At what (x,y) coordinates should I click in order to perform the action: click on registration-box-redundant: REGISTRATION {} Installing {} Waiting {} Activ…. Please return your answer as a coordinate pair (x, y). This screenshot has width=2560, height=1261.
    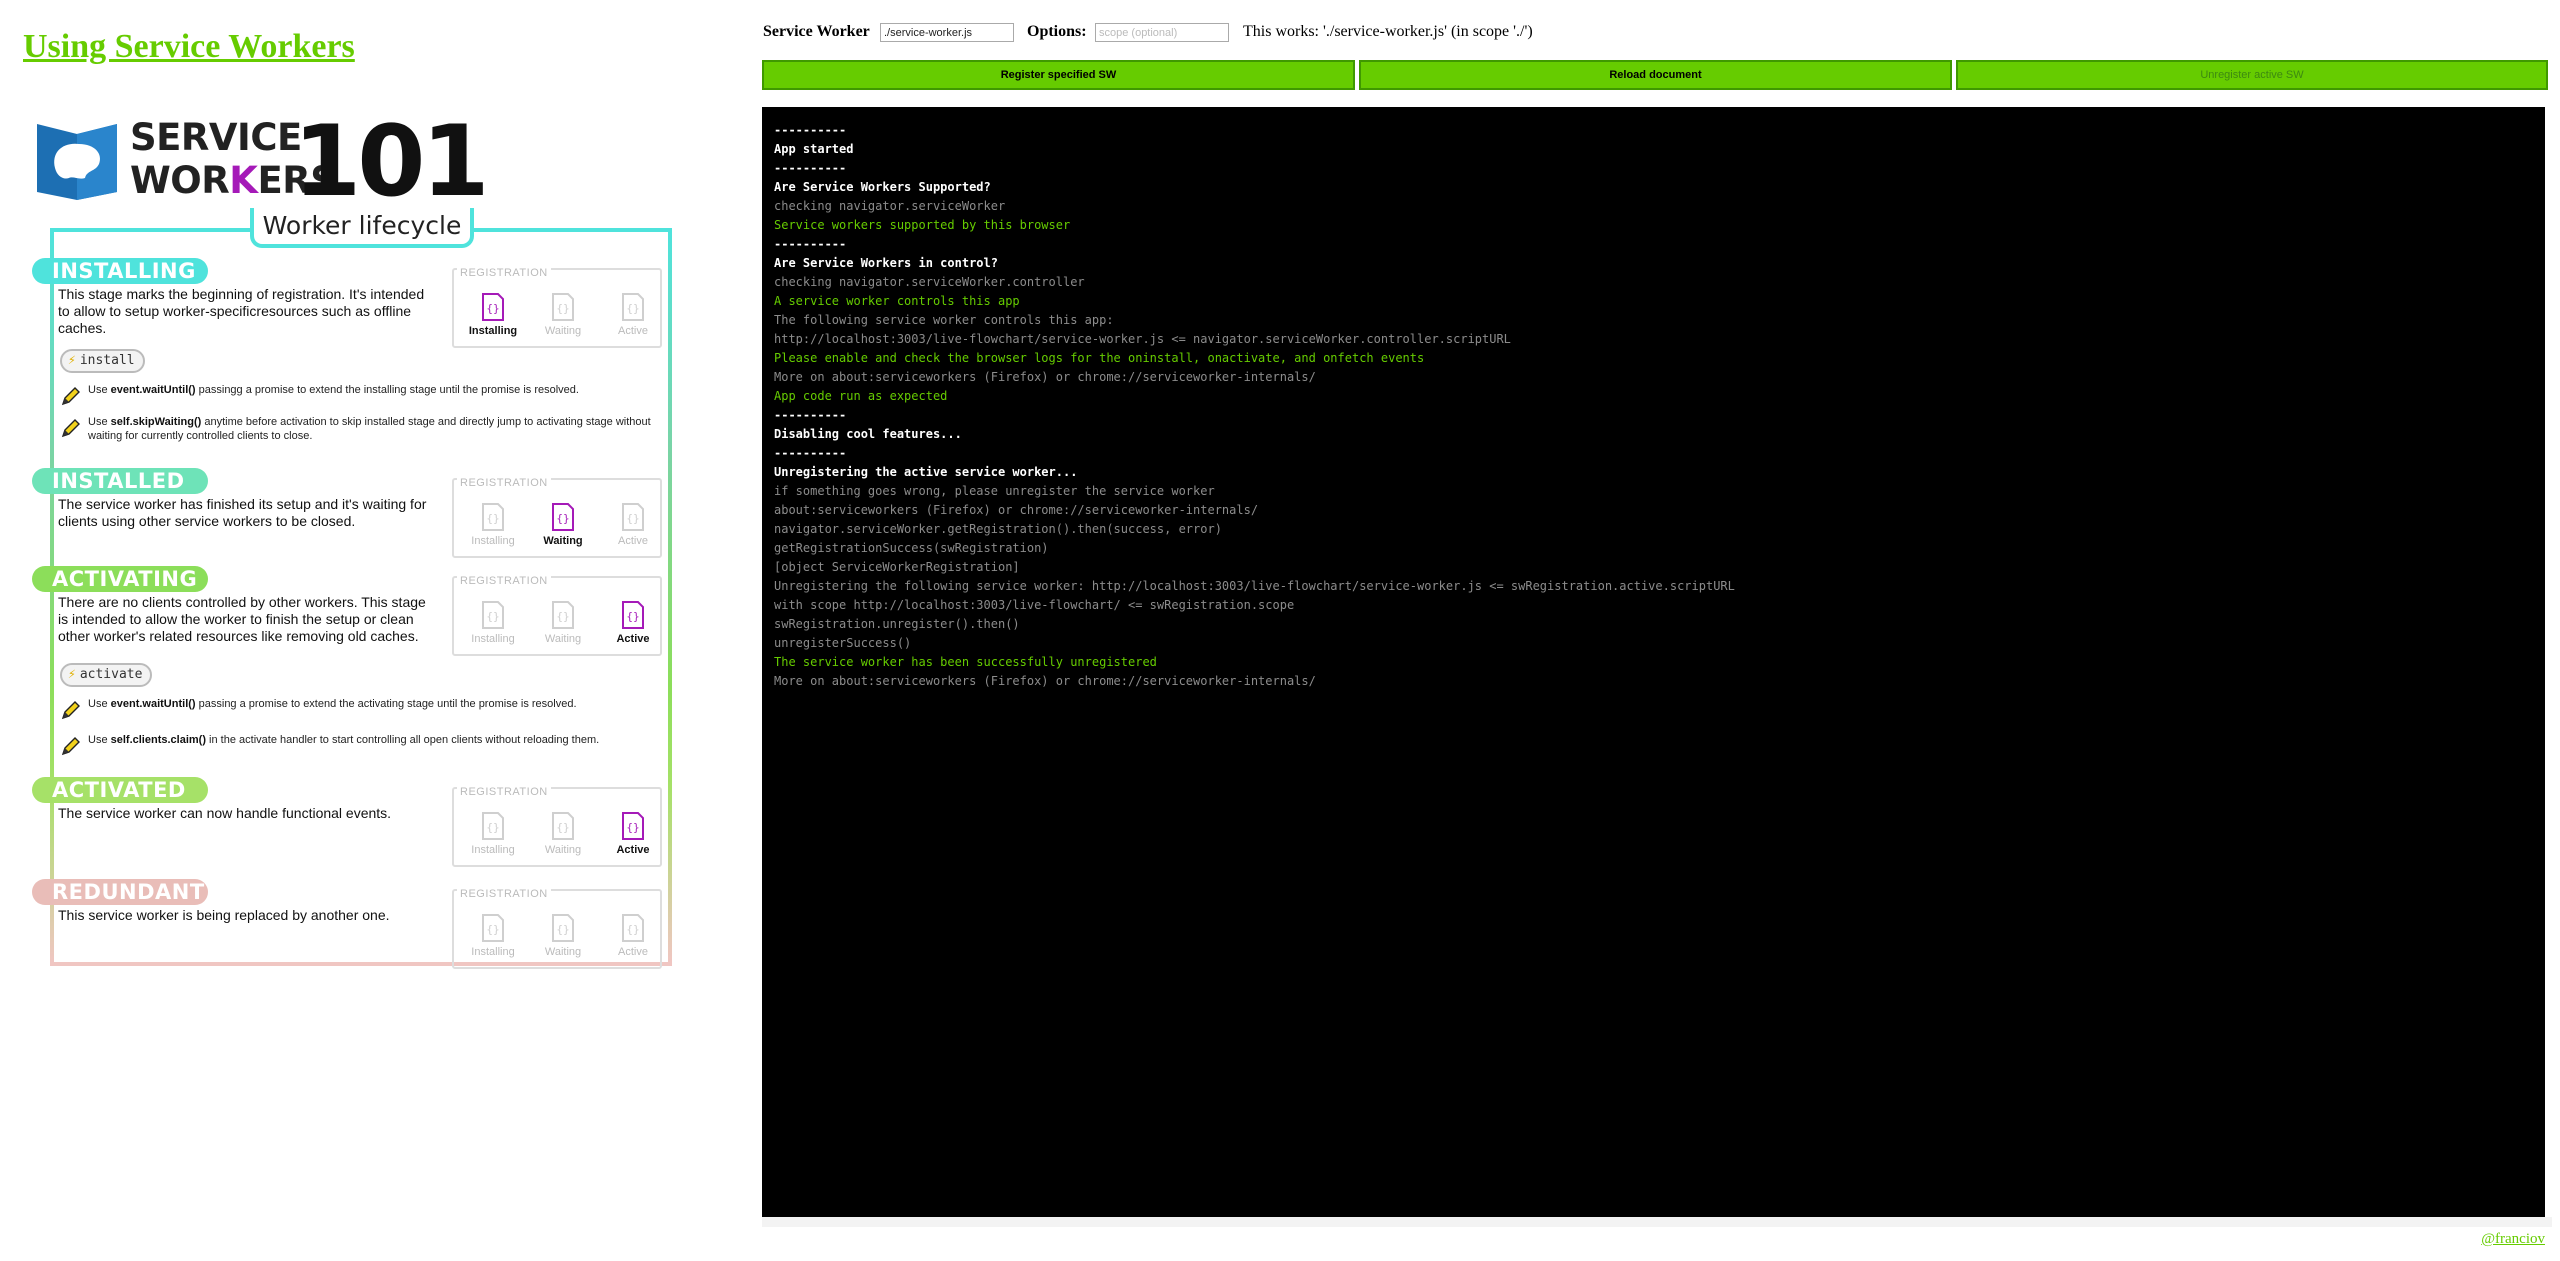
    Looking at the image, I should click on (557, 928).